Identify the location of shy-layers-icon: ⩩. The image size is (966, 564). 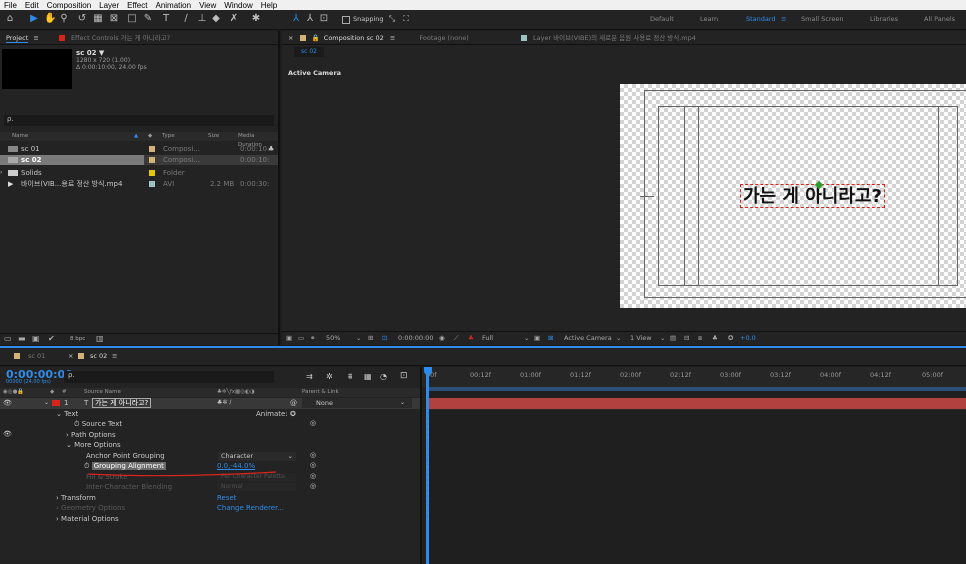
(350, 377).